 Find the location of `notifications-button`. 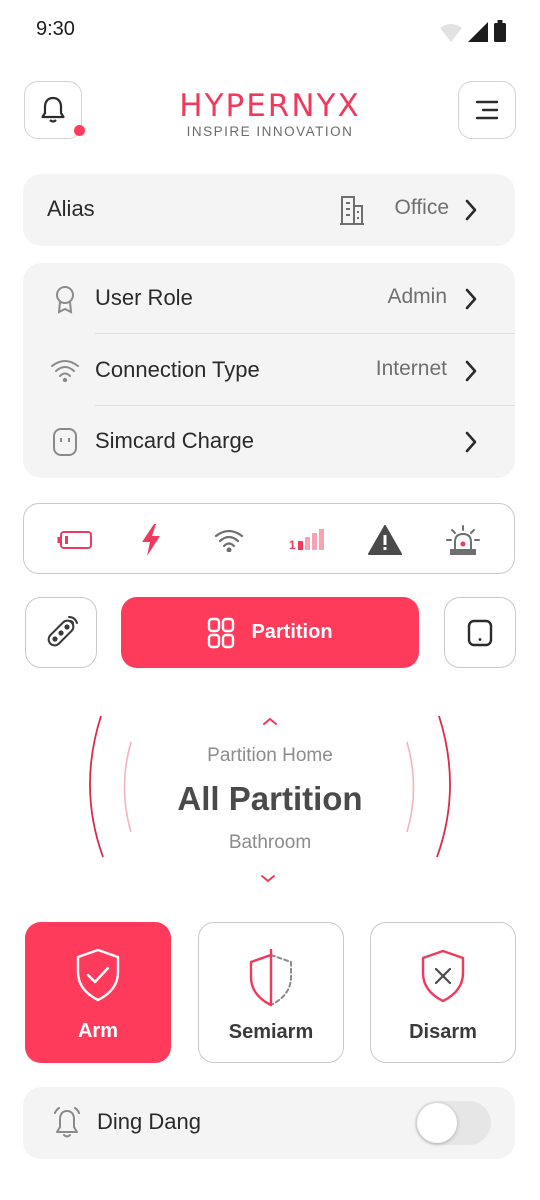

notifications-button is located at coordinates (54, 110).